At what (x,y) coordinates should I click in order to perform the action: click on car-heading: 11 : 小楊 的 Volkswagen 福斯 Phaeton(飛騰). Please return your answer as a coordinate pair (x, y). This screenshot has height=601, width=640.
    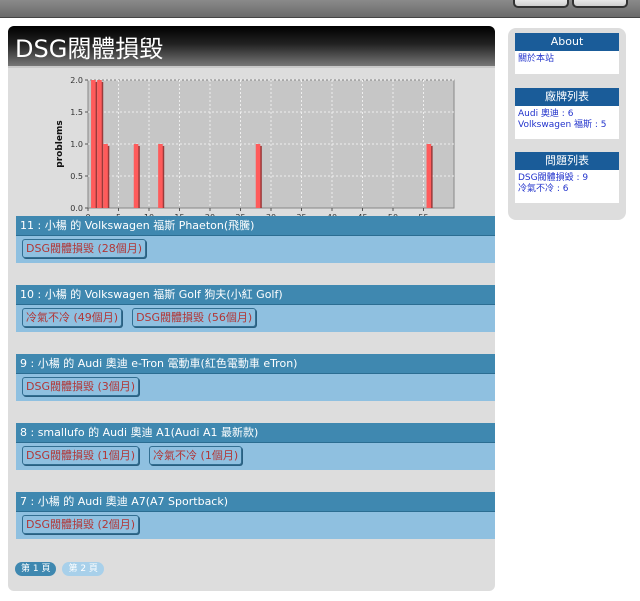
    Looking at the image, I should click on (255, 226).